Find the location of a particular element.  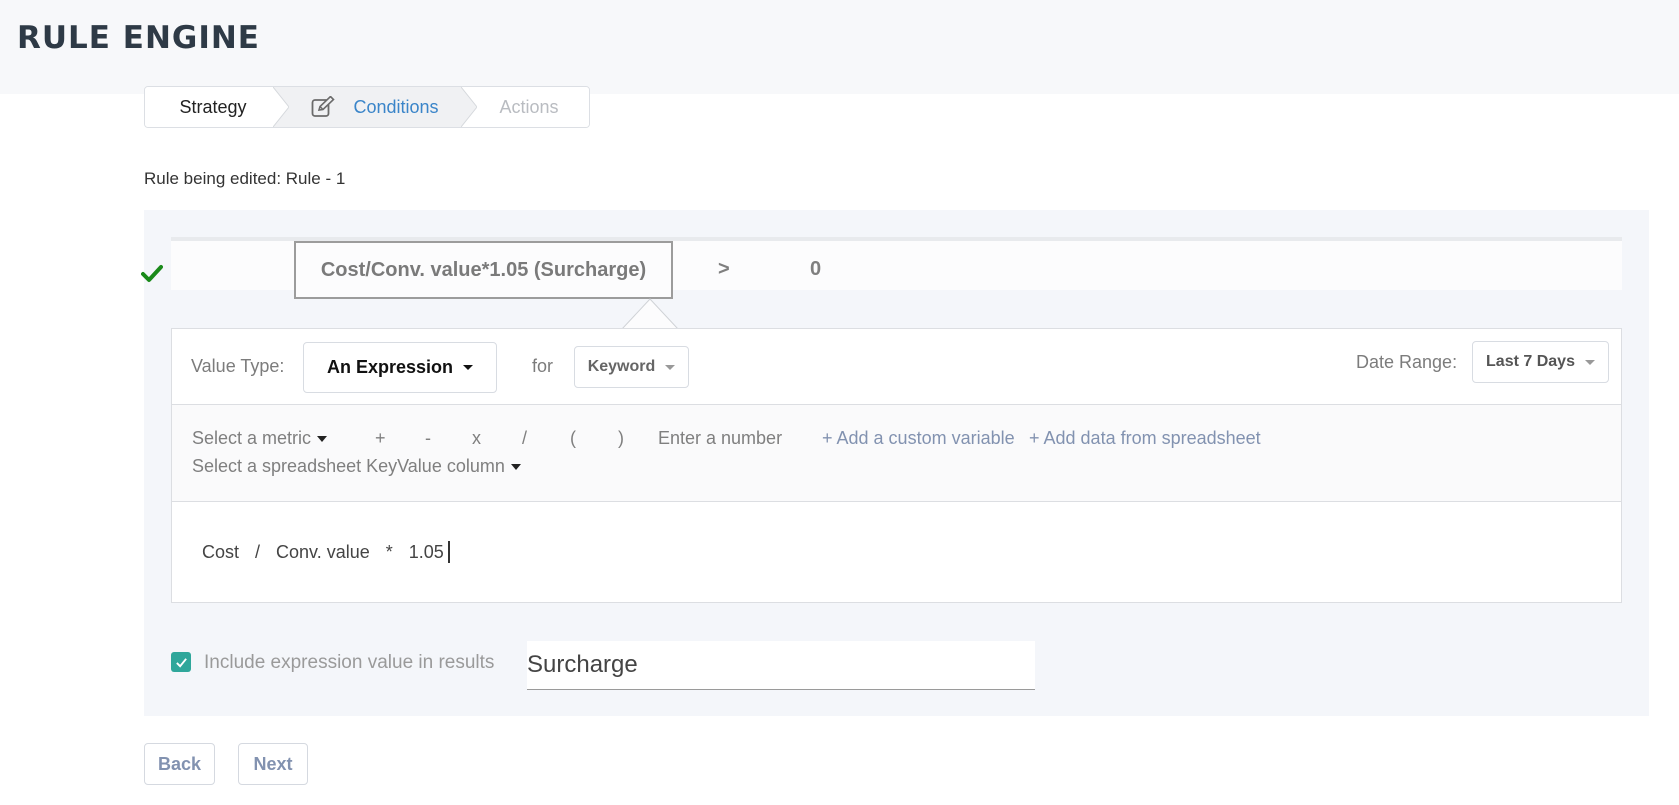

value-type-selected: An Expression is located at coordinates (390, 367).